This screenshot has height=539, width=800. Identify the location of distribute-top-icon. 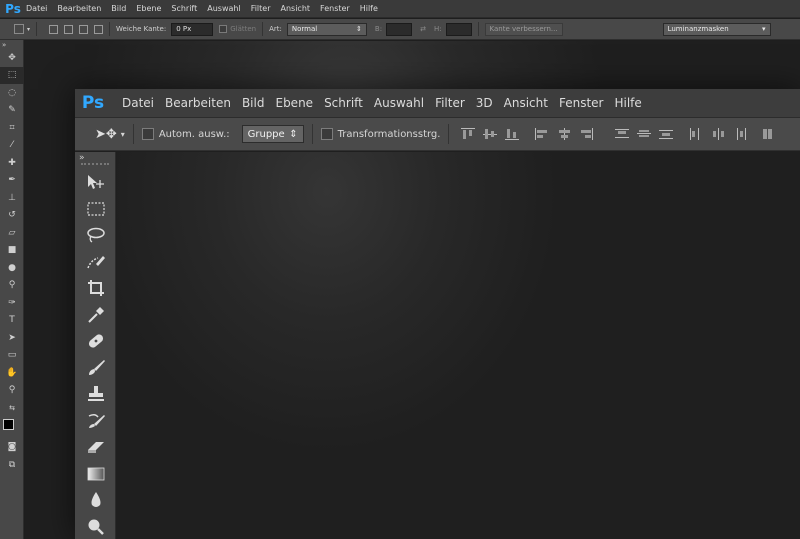
(622, 134).